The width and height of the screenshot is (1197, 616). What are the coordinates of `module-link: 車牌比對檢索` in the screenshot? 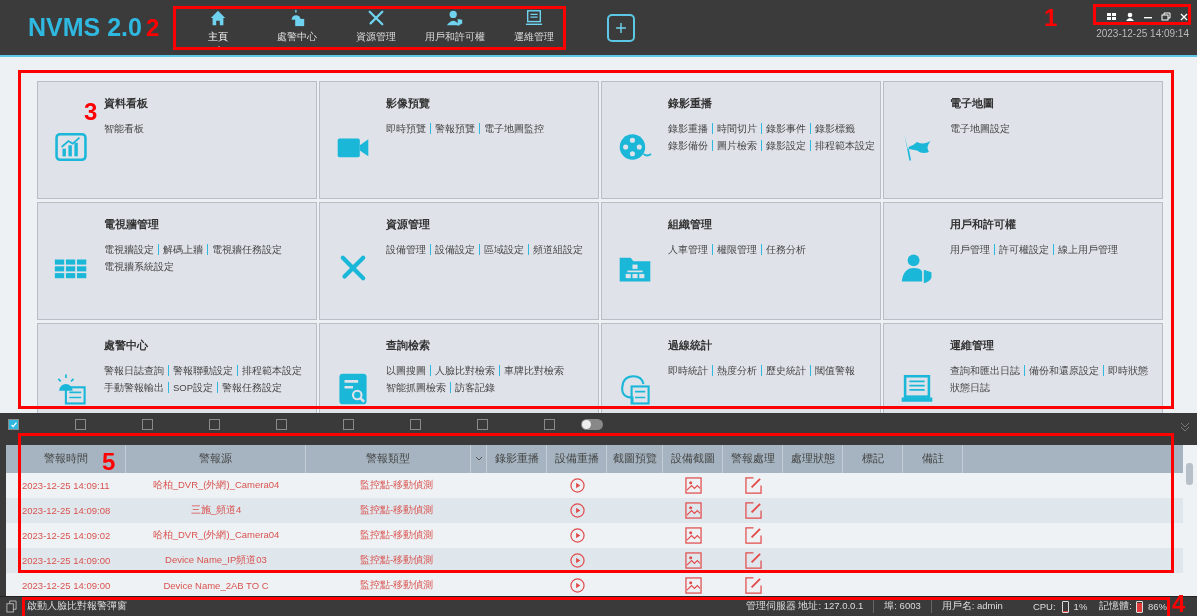 It's located at (533, 370).